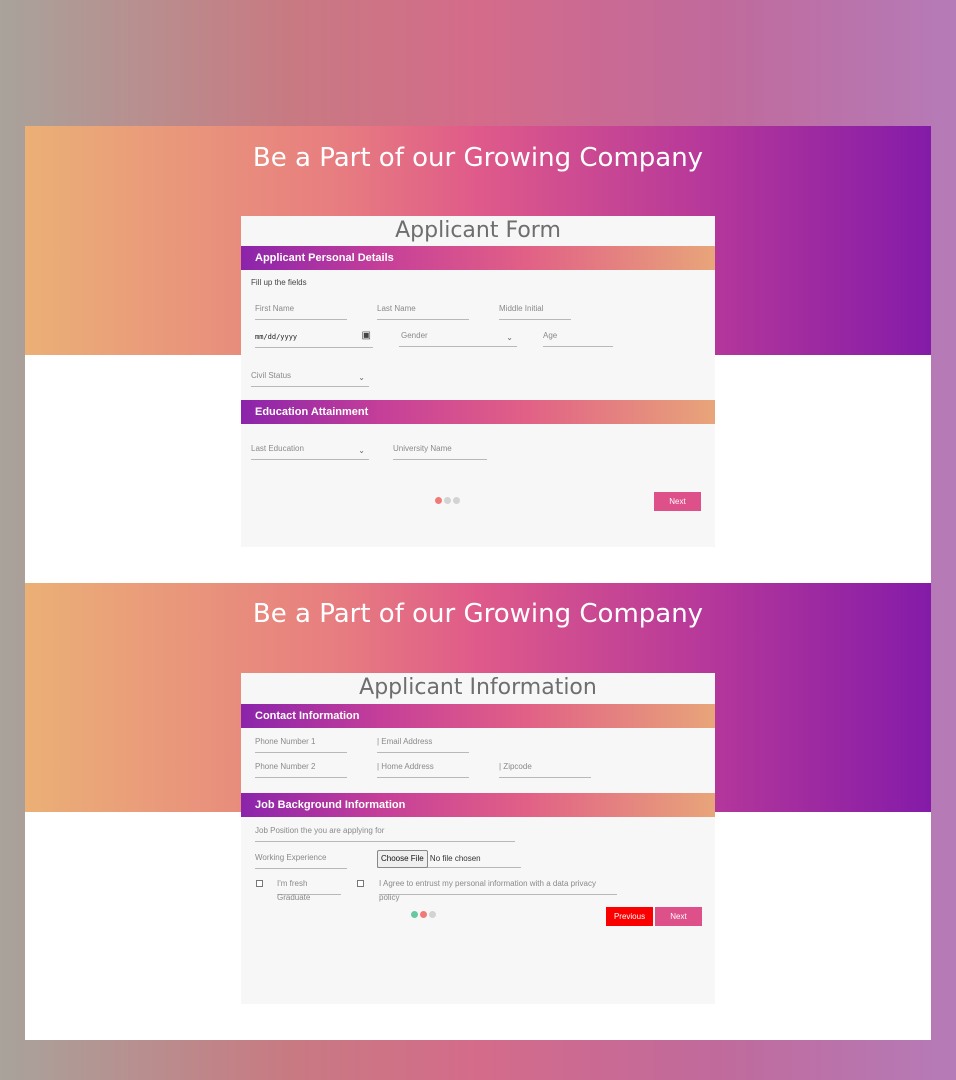 The image size is (956, 1080). What do you see at coordinates (405, 766) in the screenshot?
I see `home-address-placeholder: | Home Address` at bounding box center [405, 766].